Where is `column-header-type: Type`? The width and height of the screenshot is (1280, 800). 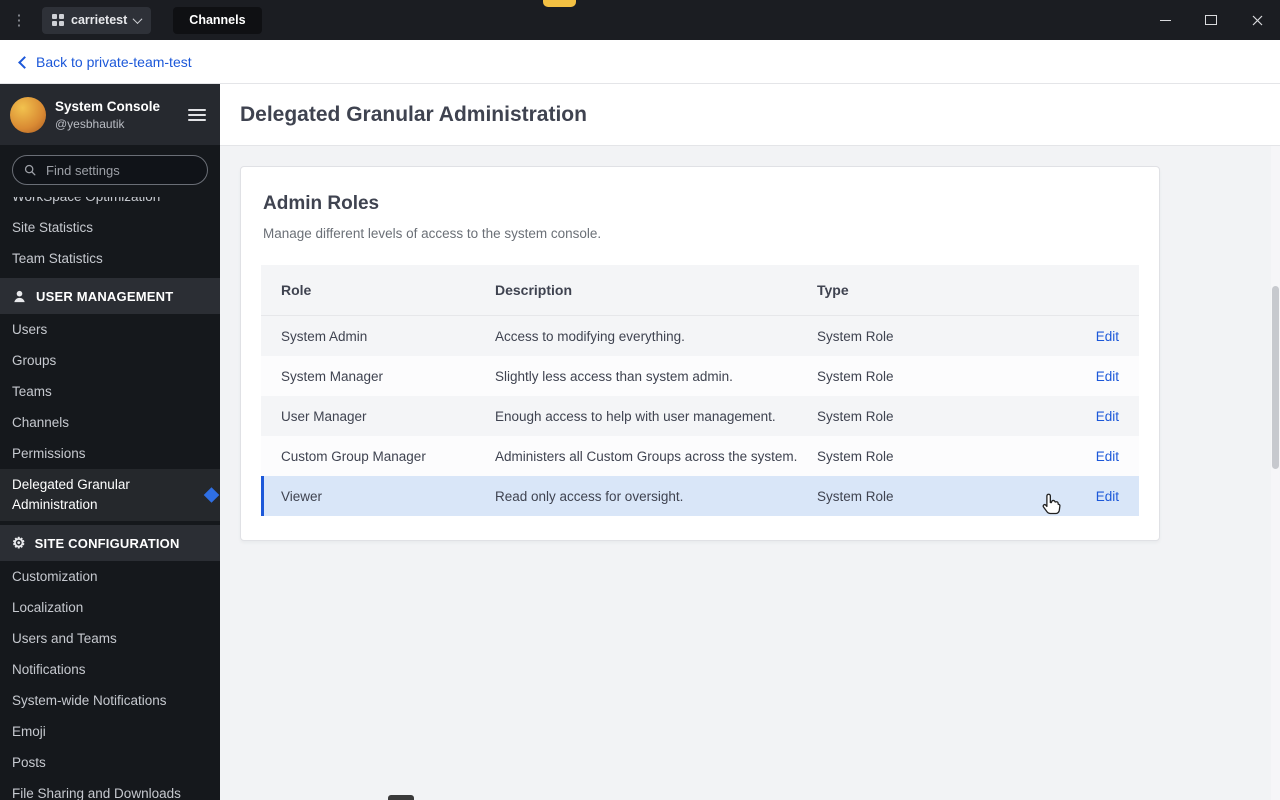
column-header-type: Type is located at coordinates (833, 290).